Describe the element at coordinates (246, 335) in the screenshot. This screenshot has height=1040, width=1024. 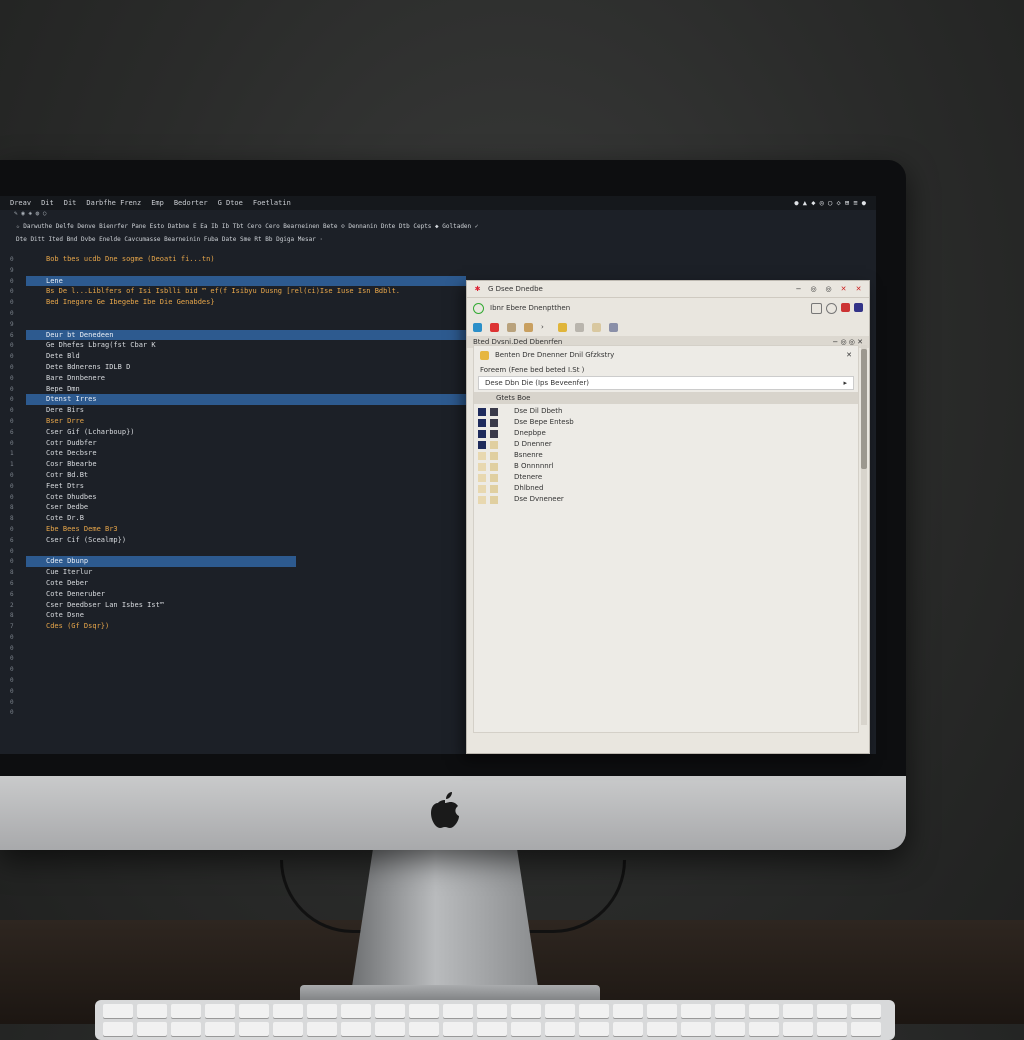
I see `code-line: Deur bt Denedeen` at that location.